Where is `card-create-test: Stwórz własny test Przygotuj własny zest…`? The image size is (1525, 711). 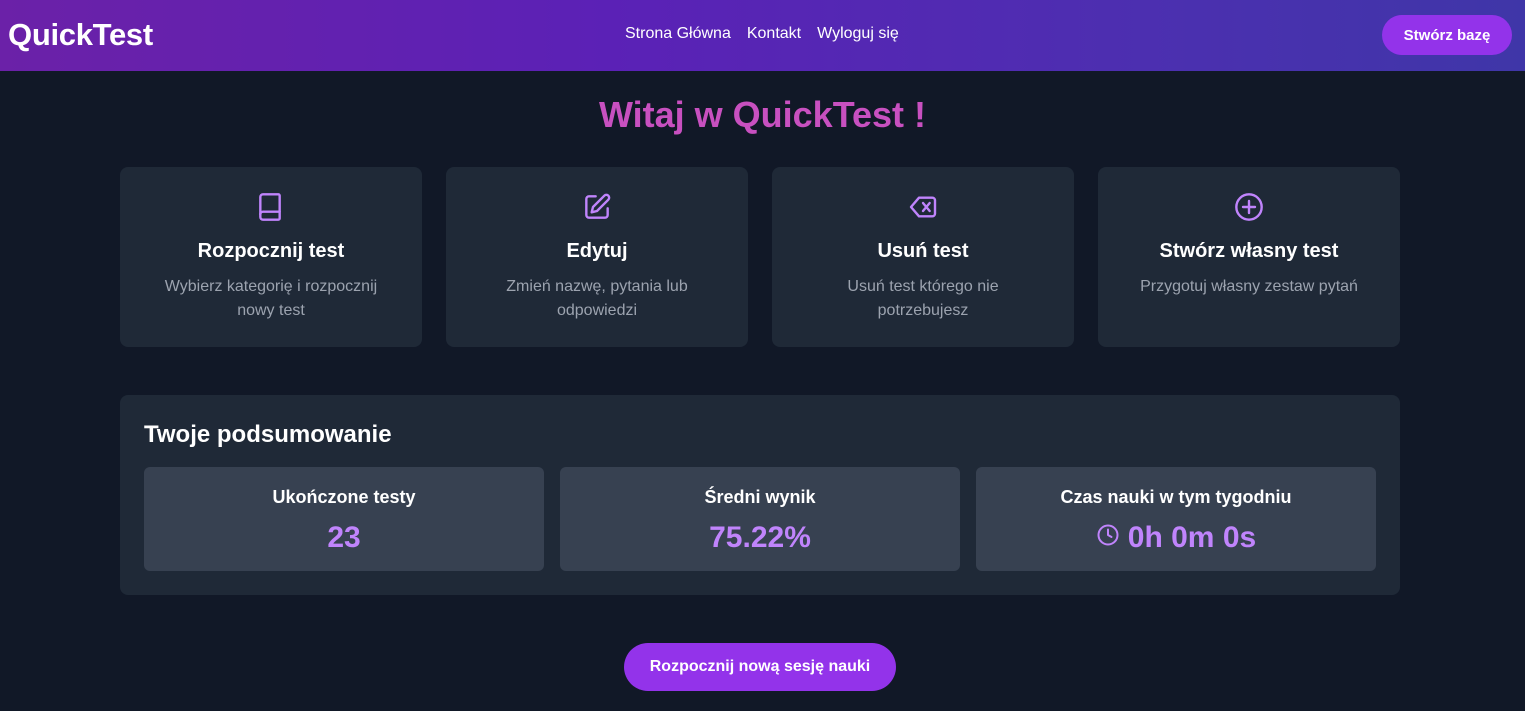 card-create-test: Stwórz własny test Przygotuj własny zest… is located at coordinates (1249, 257).